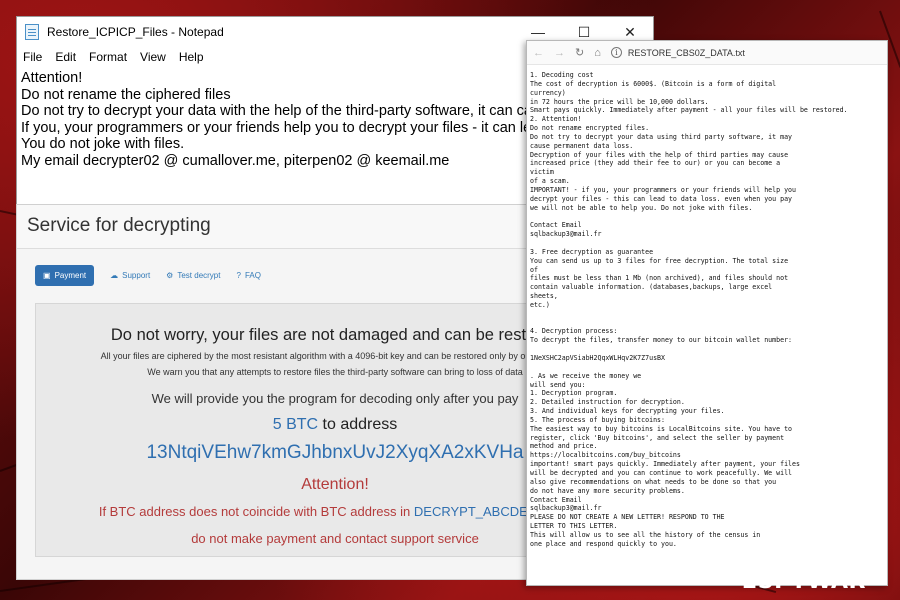  Describe the element at coordinates (153, 57) in the screenshot. I see `menu-view: View` at that location.